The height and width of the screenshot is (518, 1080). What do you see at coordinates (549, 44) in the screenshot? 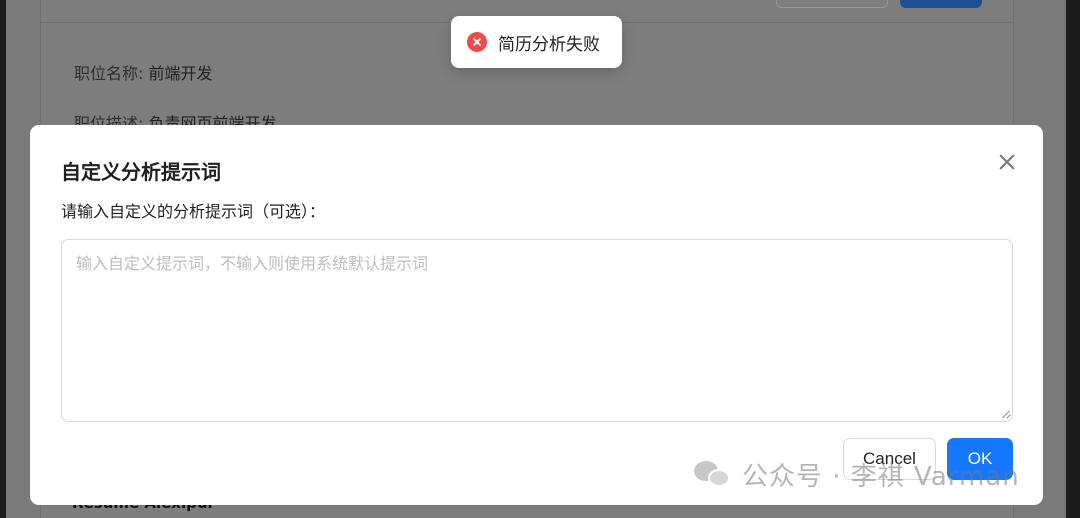
I see `toast-message: 简历分析失败` at bounding box center [549, 44].